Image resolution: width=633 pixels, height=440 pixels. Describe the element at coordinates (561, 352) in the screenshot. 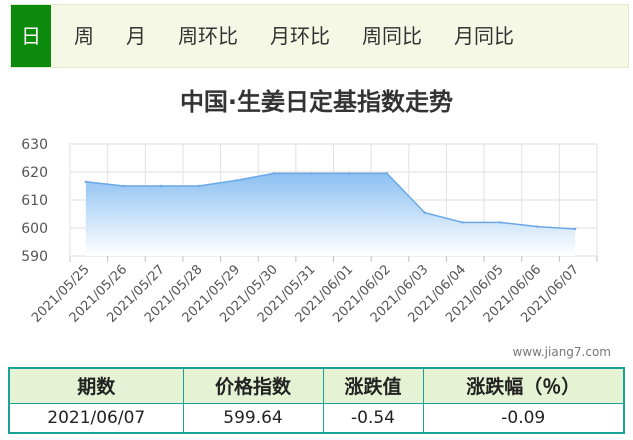

I see `site-watermark: www.jiang7.com` at that location.